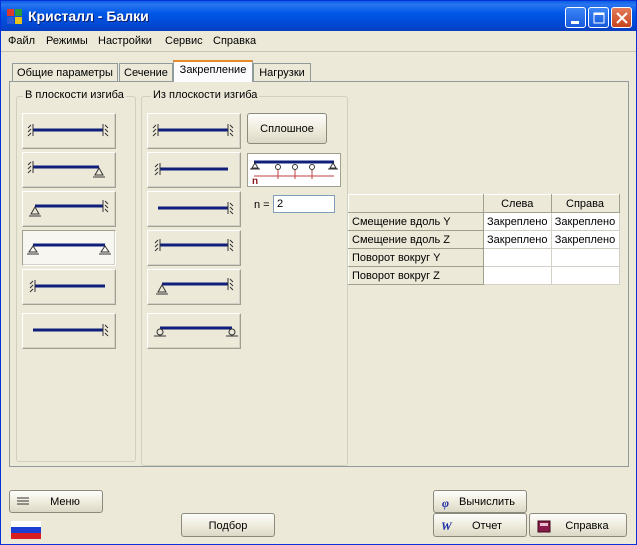  I want to click on svg-text: n, so click(255, 181).